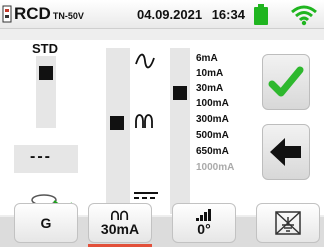 The image size is (324, 247). Describe the element at coordinates (145, 121) in the screenshot. I see `pulsed-wave-icon` at that location.